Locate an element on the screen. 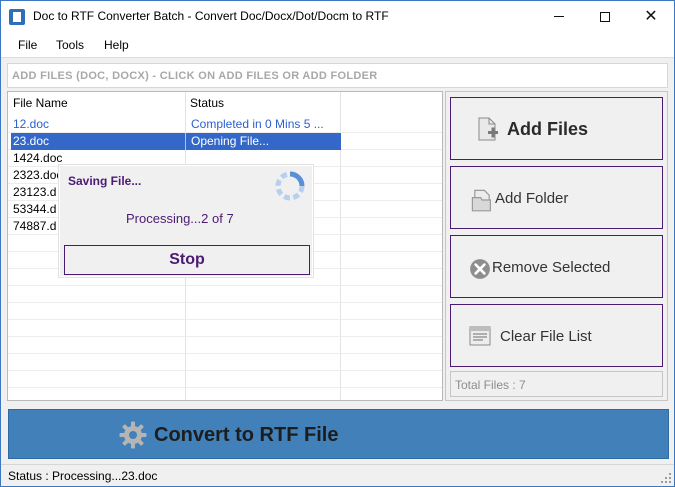 Image resolution: width=675 pixels, height=487 pixels. add-folder-button: Add Folder is located at coordinates (556, 197).